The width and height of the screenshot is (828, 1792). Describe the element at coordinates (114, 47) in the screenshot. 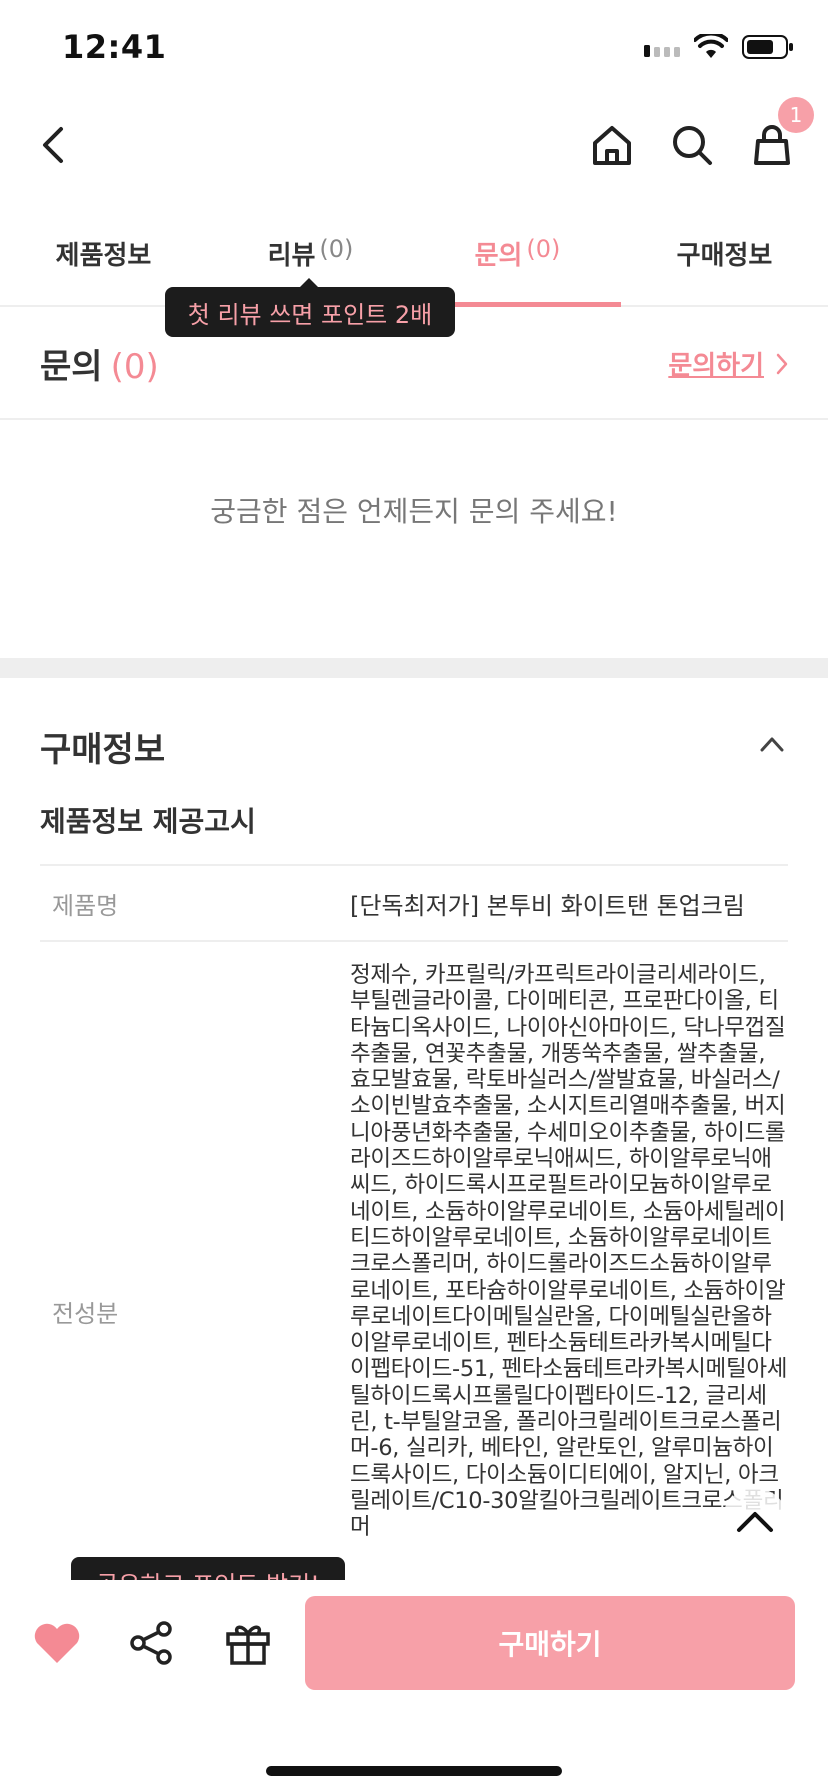

I see `status-time: 12:41` at that location.